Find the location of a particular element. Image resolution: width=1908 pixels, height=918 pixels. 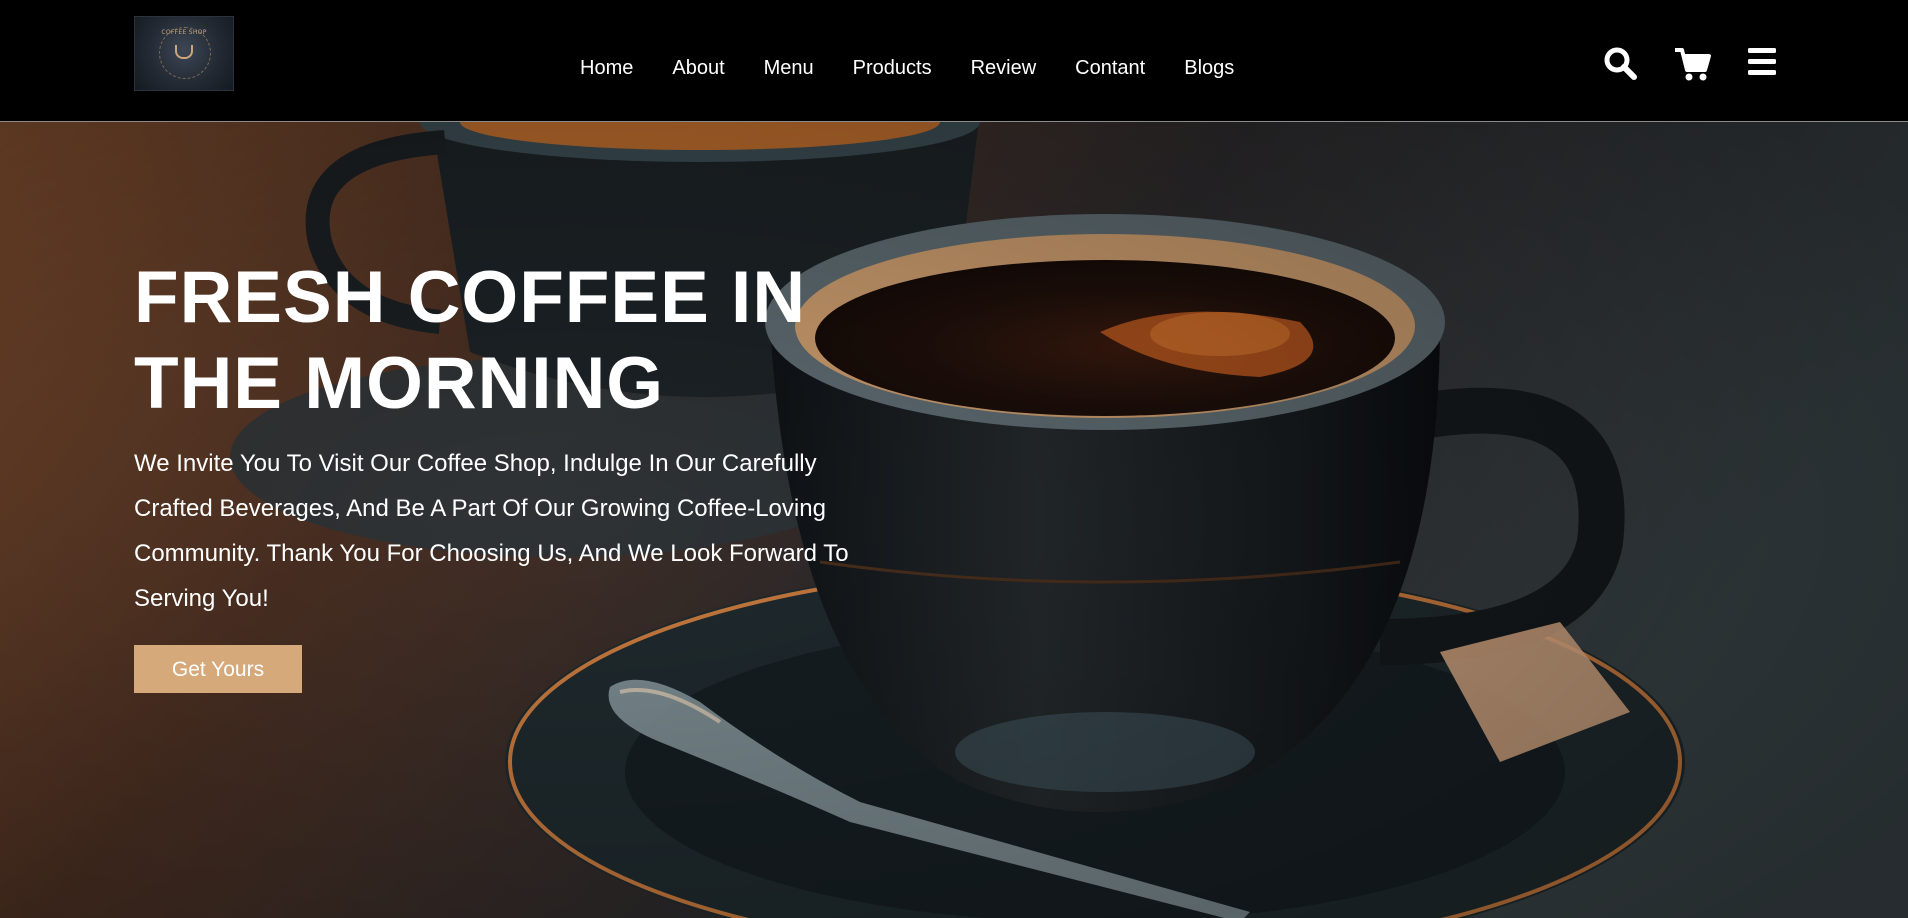

logo-text: COFFEE SHOP is located at coordinates (184, 32).